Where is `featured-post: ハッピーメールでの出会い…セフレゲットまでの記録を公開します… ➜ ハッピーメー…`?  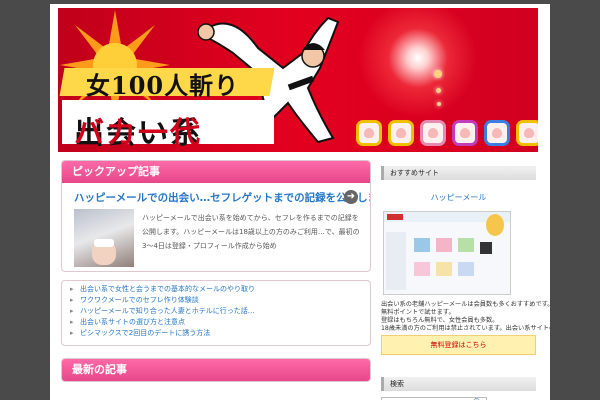 featured-post: ハッピーメールでの出会い…セフレゲットまでの記録を公開します… ➜ ハッピーメー… is located at coordinates (216, 227).